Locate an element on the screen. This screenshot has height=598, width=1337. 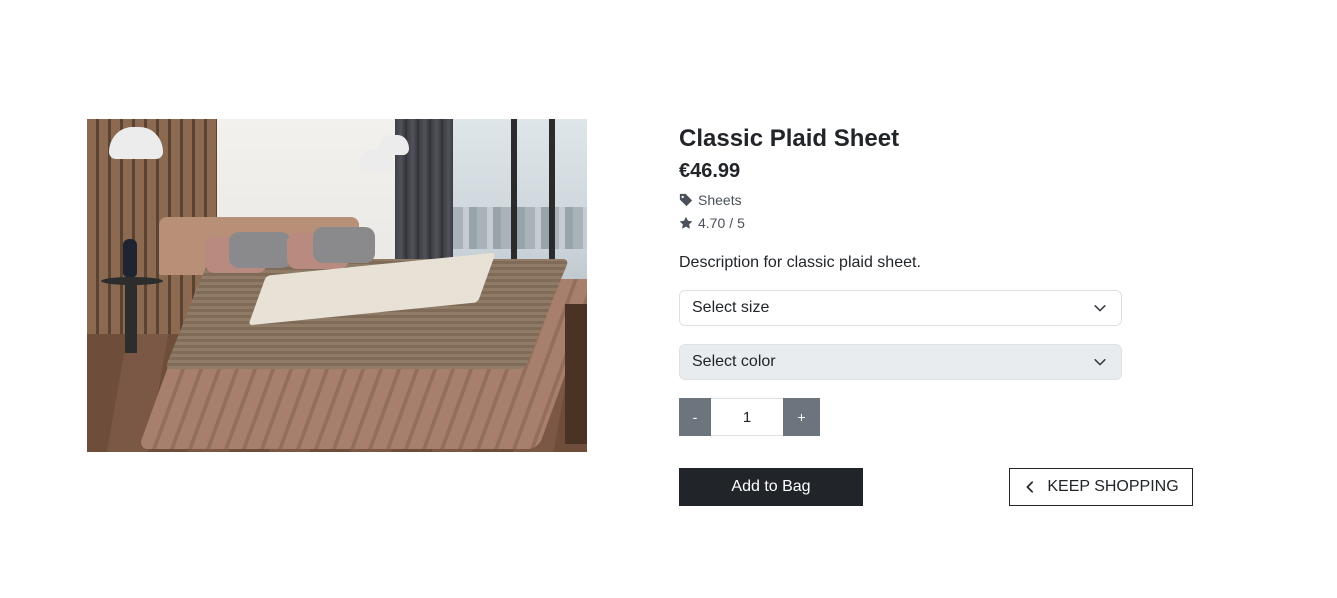
product-title: Classic Plaid Sheet is located at coordinates (789, 138).